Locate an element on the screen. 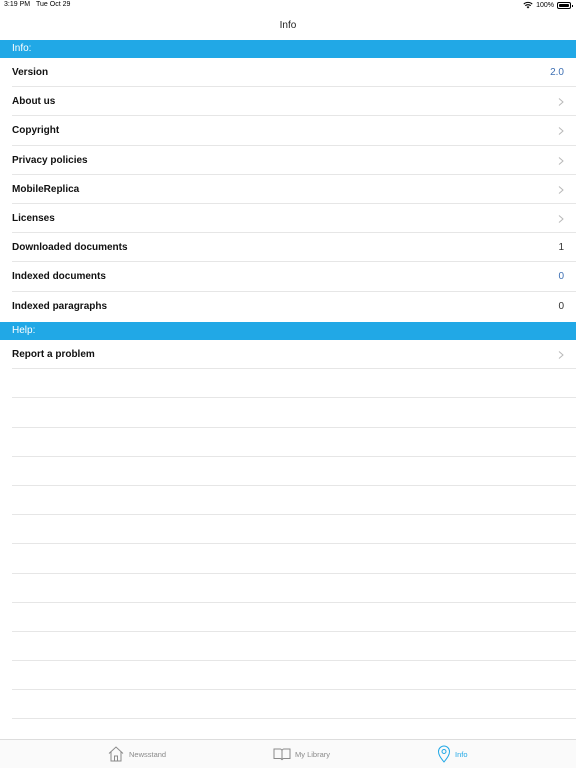  status-date: Tue Oct 29 is located at coordinates (53, 4).